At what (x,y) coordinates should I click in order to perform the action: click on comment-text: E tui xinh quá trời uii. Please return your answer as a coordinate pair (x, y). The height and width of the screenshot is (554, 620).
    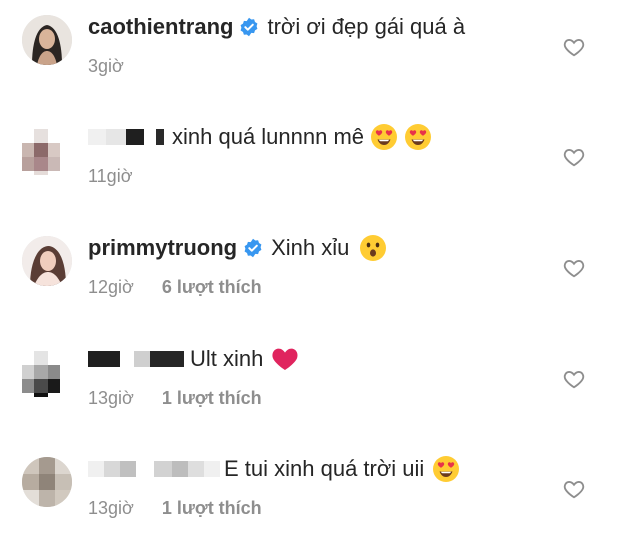
    Looking at the image, I should click on (324, 468).